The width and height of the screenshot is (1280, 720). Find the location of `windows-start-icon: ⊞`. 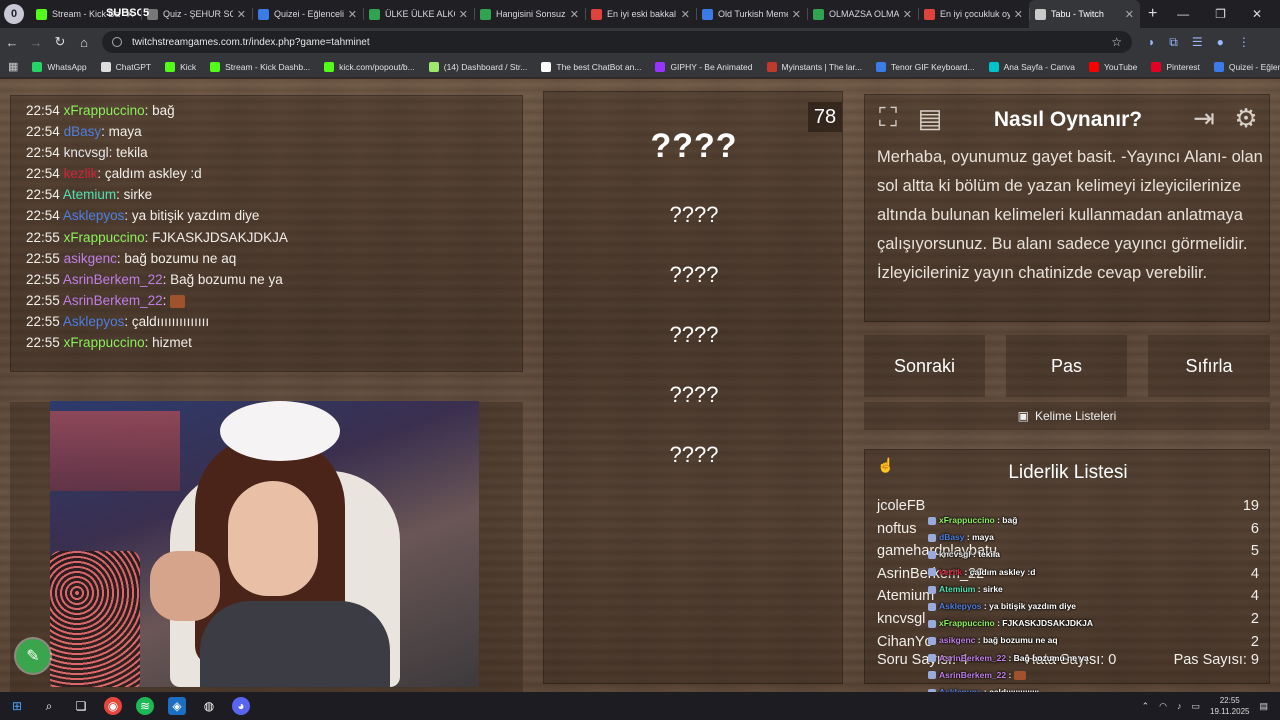

windows-start-icon: ⊞ is located at coordinates (17, 706).